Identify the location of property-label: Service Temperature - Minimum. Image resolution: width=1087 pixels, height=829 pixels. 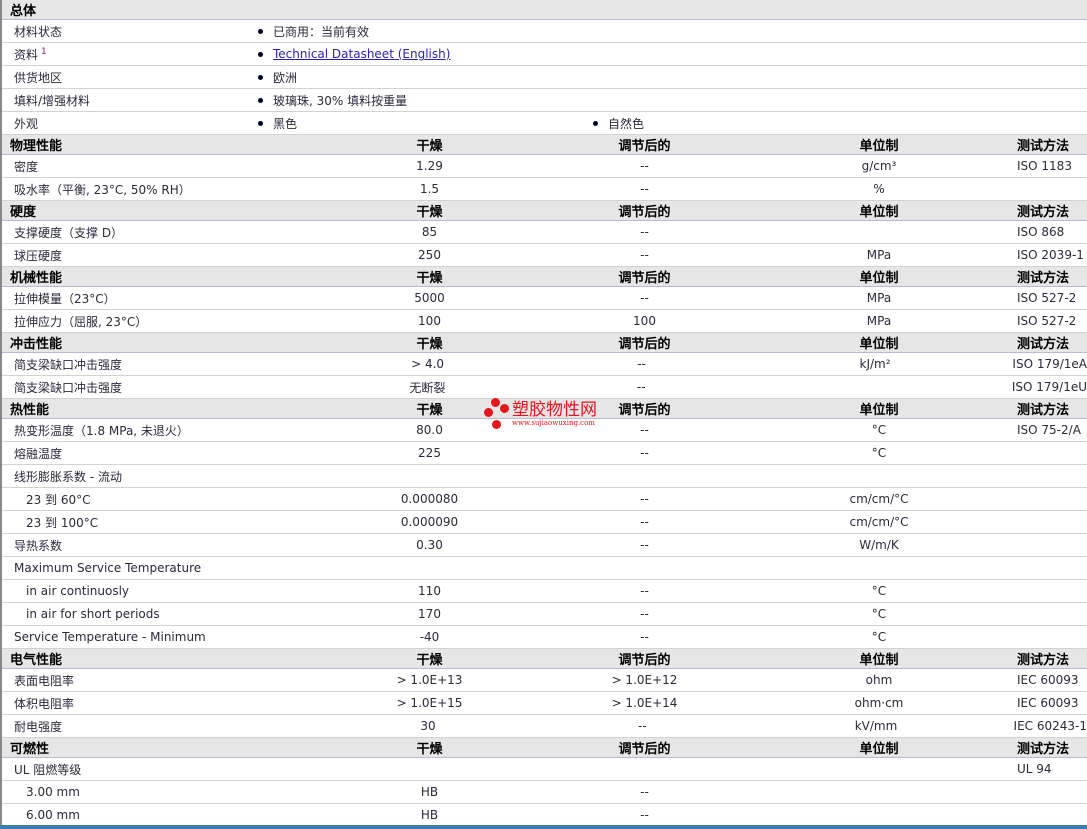
(187, 637).